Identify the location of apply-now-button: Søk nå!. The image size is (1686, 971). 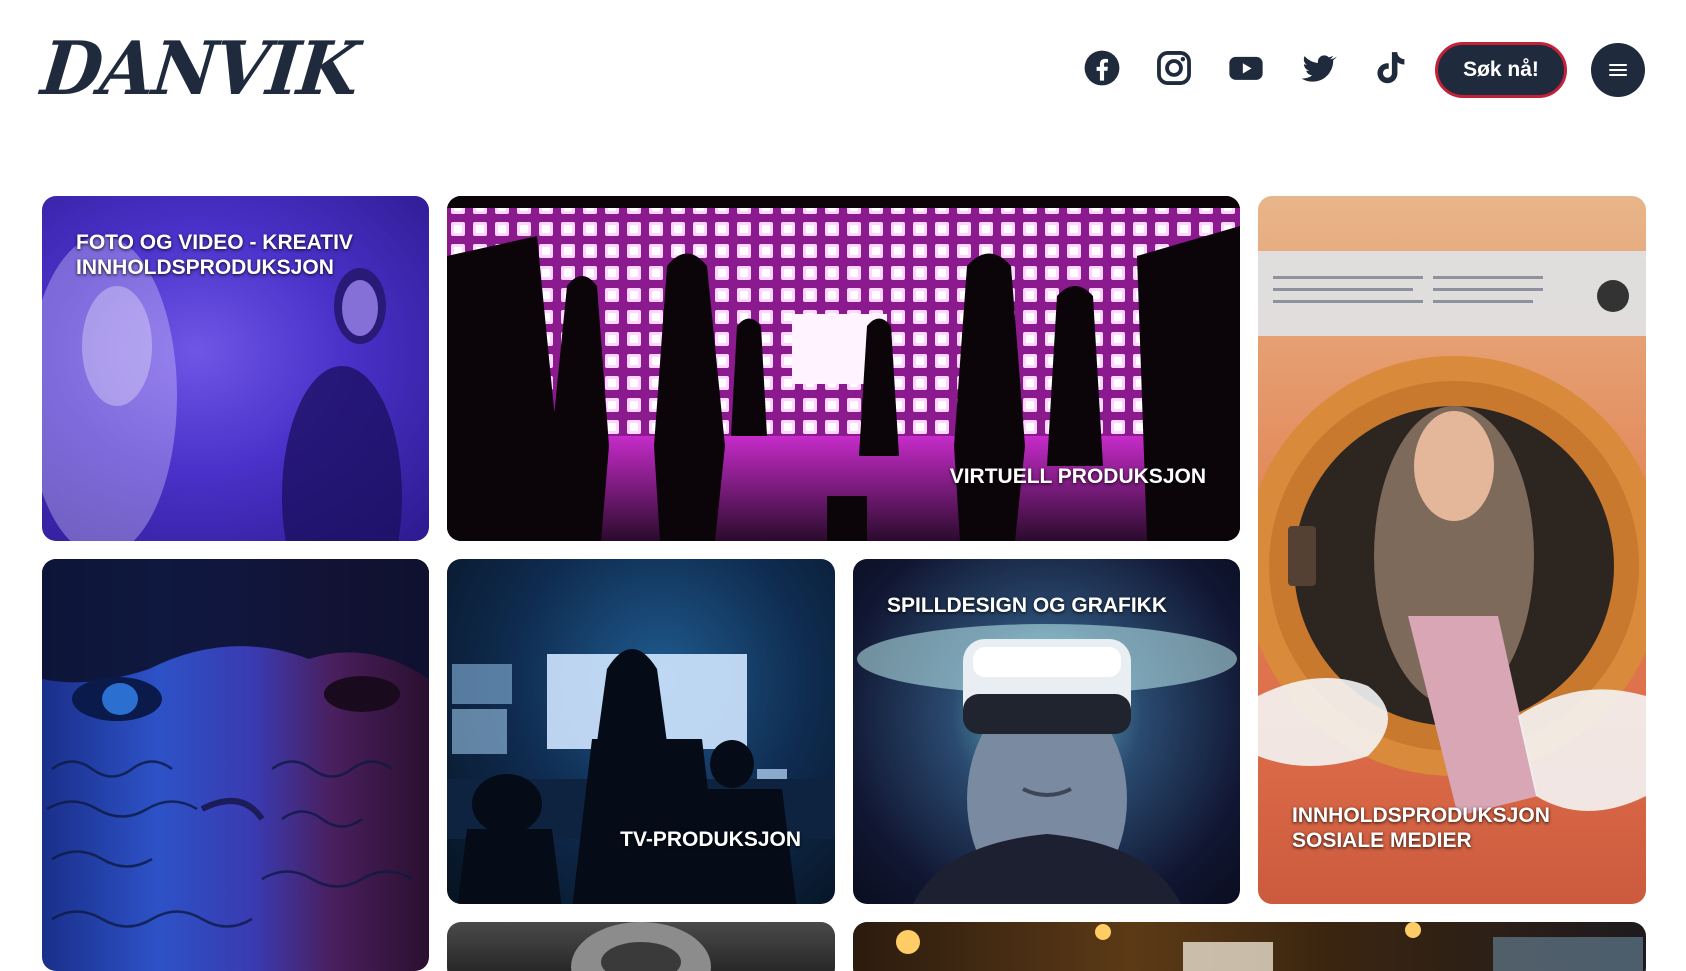
(1501, 70).